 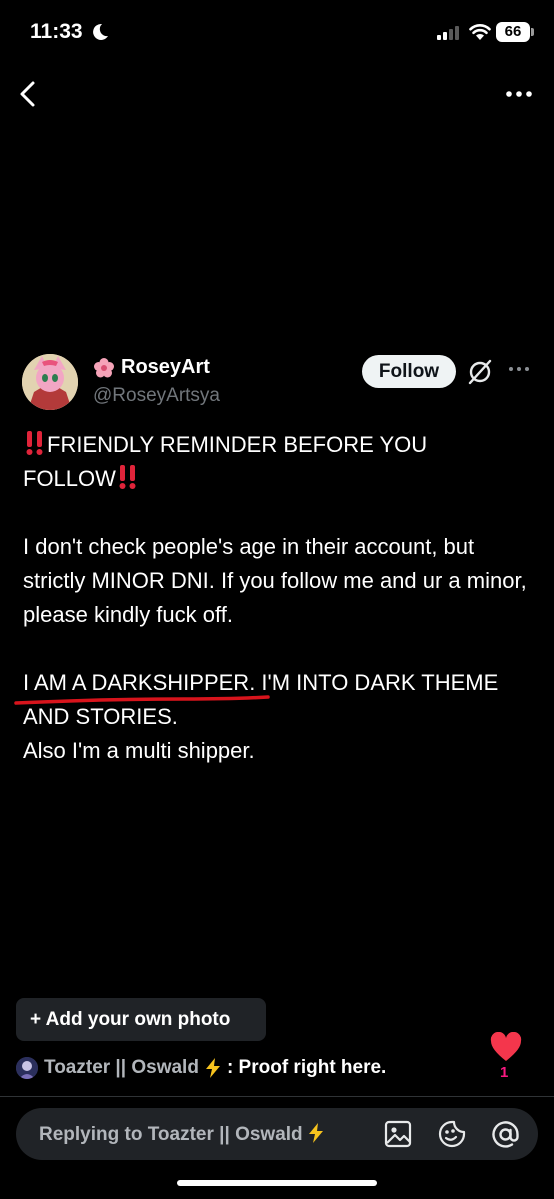 What do you see at coordinates (452, 1134) in the screenshot?
I see `sticker-icon` at bounding box center [452, 1134].